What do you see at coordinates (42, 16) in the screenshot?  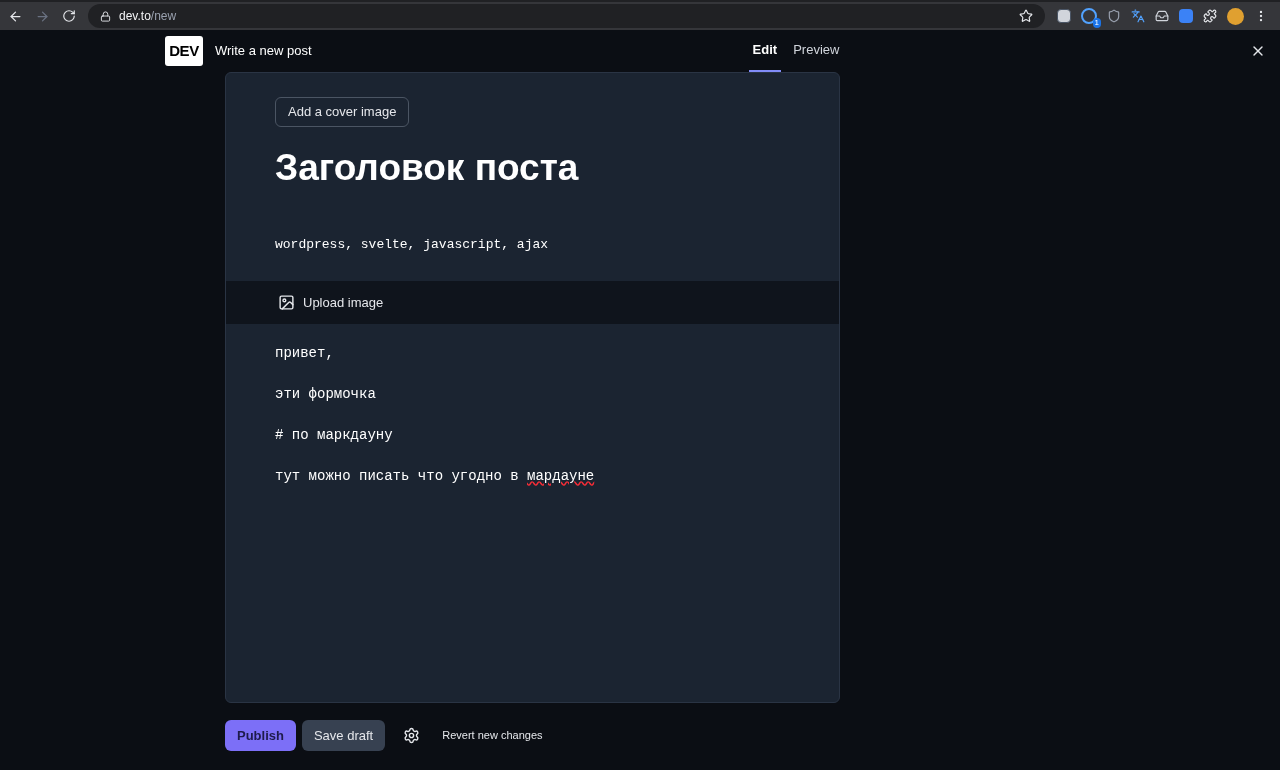 I see `forward-icon` at bounding box center [42, 16].